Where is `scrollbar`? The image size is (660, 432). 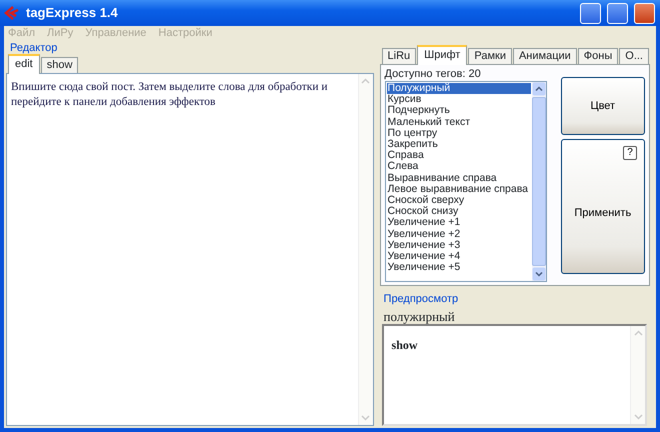 scrollbar is located at coordinates (539, 181).